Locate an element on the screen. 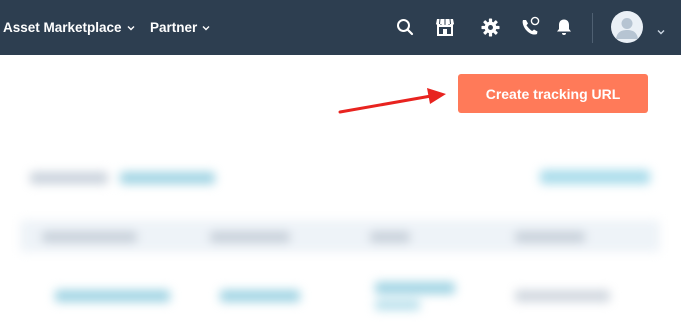  nav-partner: Partner is located at coordinates (180, 27).